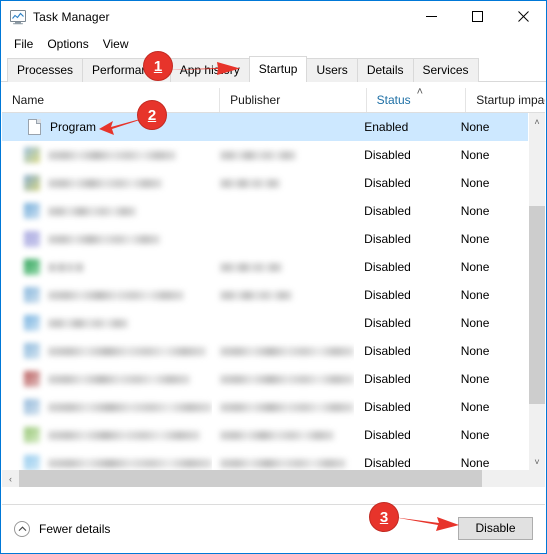 This screenshot has height=554, width=547. What do you see at coordinates (22, 528) in the screenshot?
I see `chevron-up-circle-icon` at bounding box center [22, 528].